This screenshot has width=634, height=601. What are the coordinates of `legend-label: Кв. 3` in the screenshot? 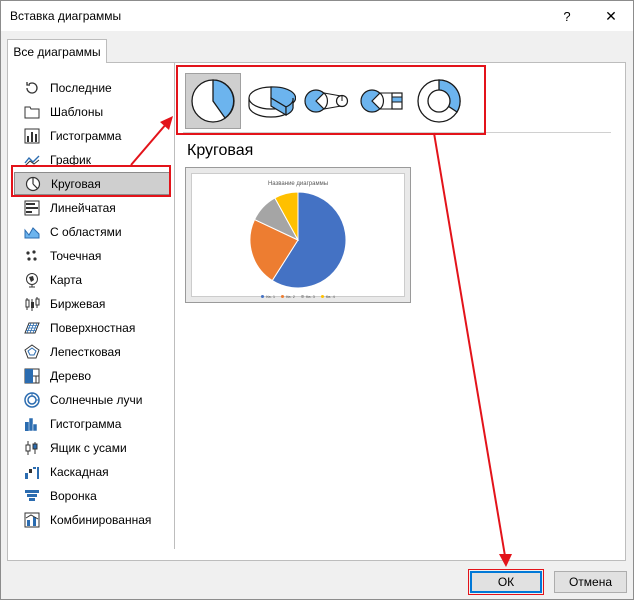 It's located at (310, 296).